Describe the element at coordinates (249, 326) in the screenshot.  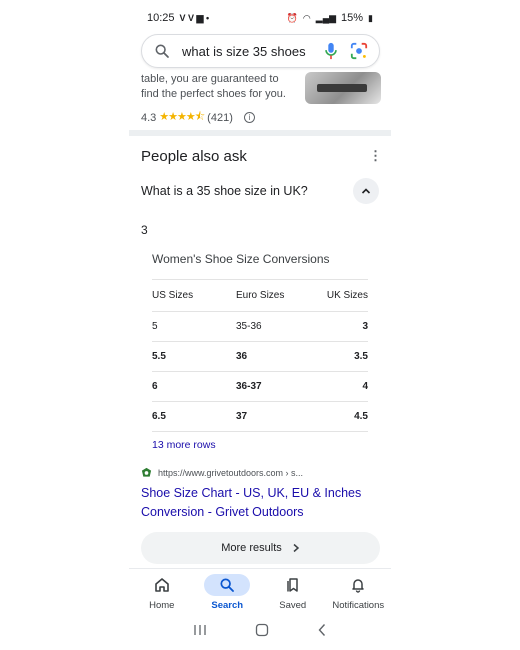
I see `table-cell: 35-36` at that location.